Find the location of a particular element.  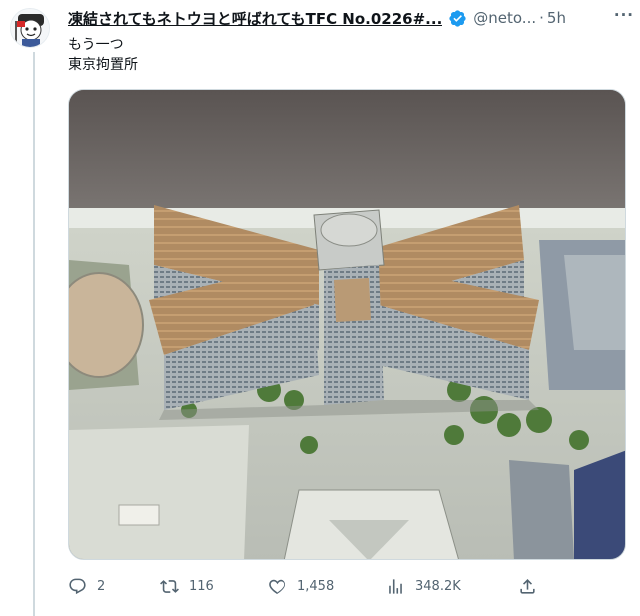

reply-count: 2 is located at coordinates (101, 586).